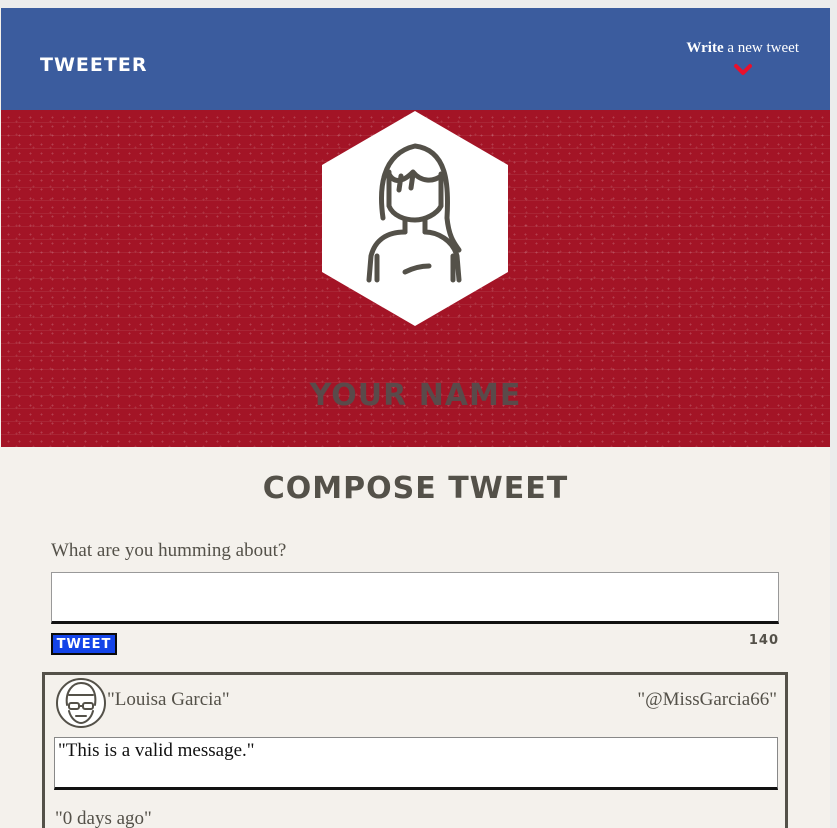 This screenshot has width=837, height=828. I want to click on write-tweet-label: Write a new tweet, so click(742, 48).